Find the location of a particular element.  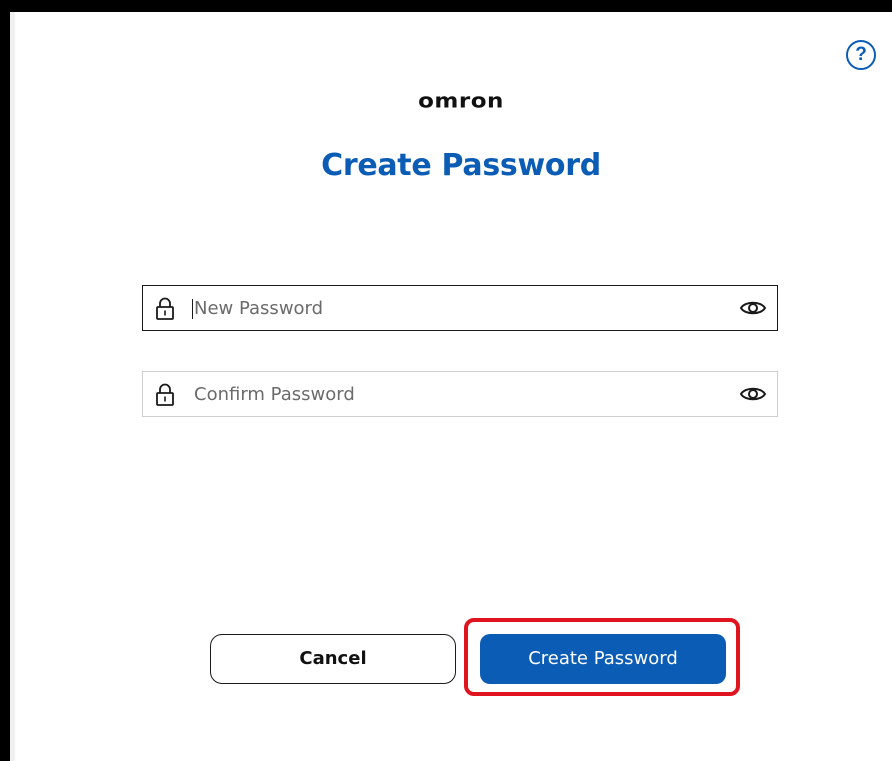

page-title: Create Password is located at coordinates (461, 165).